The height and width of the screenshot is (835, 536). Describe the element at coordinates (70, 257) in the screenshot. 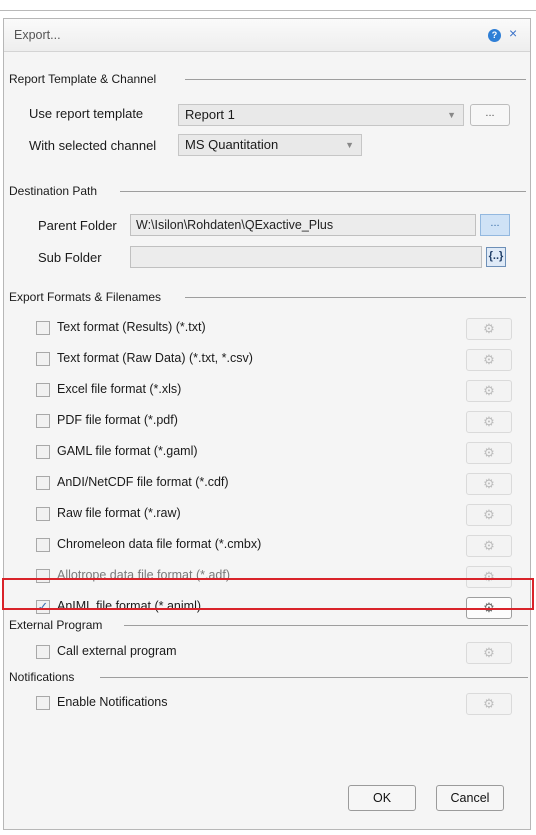

I see `sub-folder-label: Sub Folder` at that location.